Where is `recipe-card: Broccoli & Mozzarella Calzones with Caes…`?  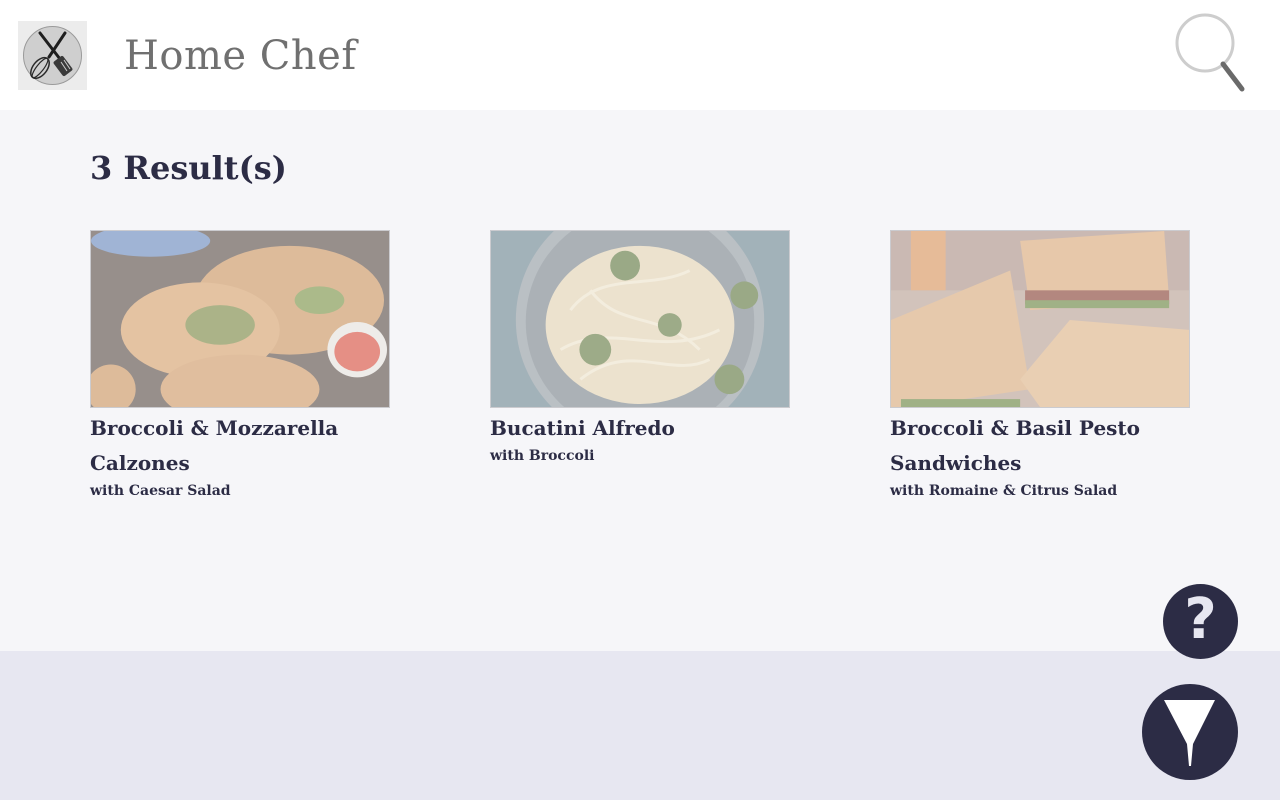 recipe-card: Broccoli & Mozzarella Calzones with Caes… is located at coordinates (240, 367).